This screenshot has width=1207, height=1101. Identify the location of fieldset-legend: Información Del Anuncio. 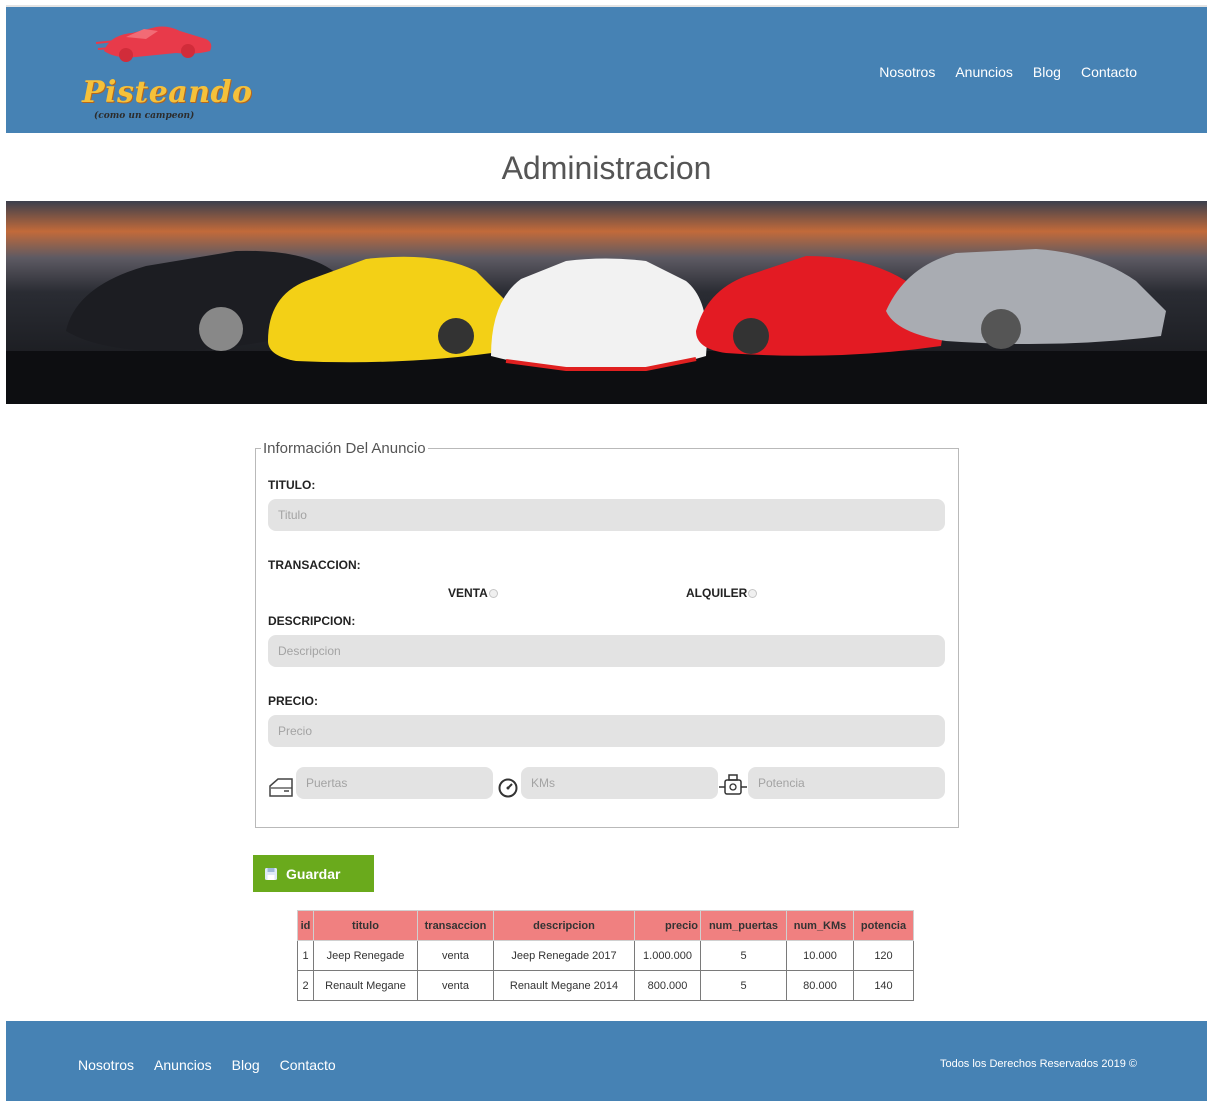
(344, 448).